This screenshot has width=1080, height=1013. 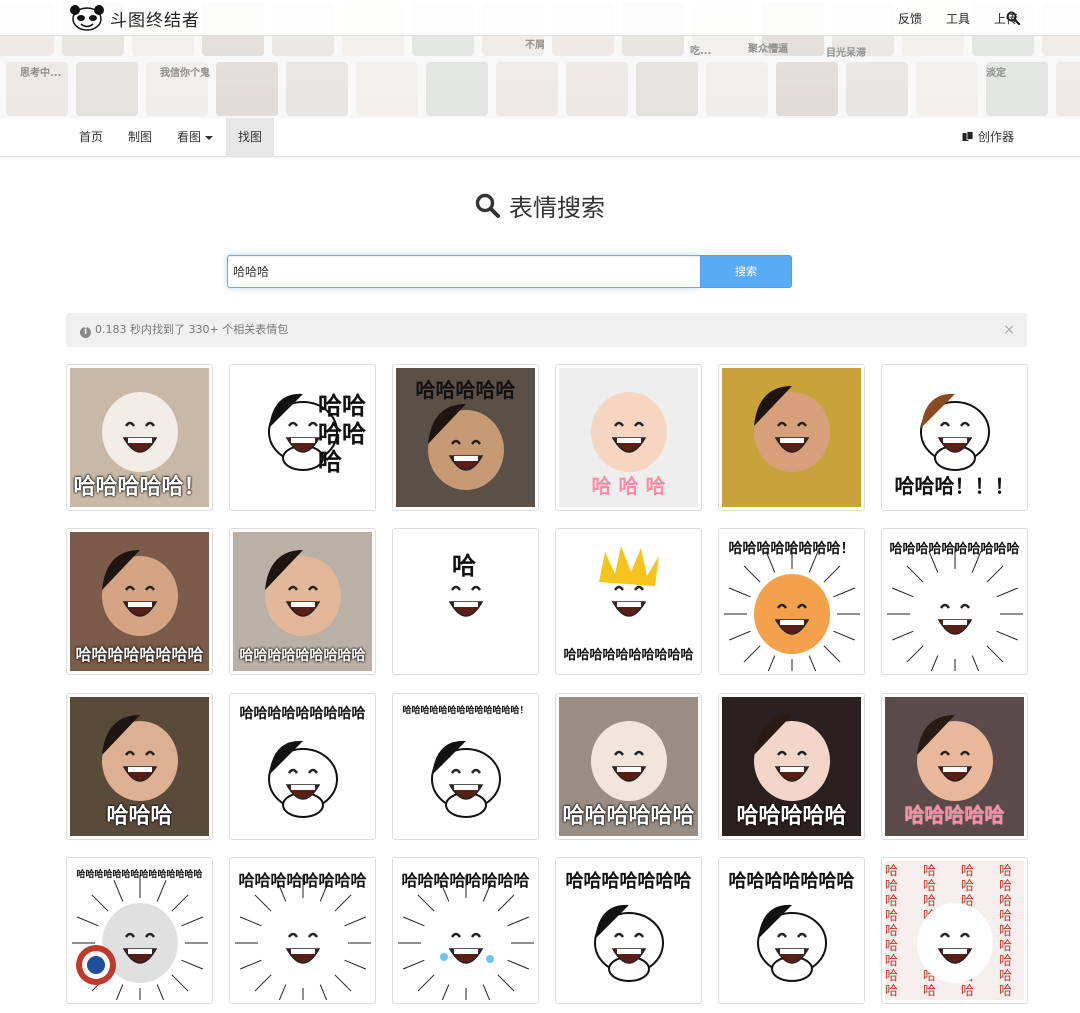 What do you see at coordinates (540, 18) in the screenshot?
I see `top-bar: 斗图终结者 反馈 工具 上传` at bounding box center [540, 18].